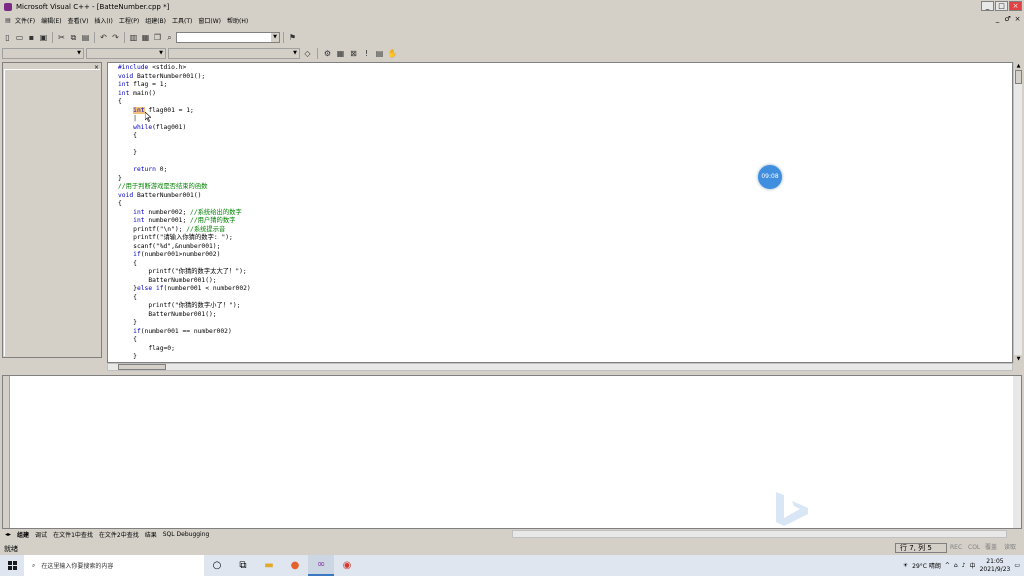  Describe the element at coordinates (366, 53) in the screenshot. I see `execute-icon: !` at that location.